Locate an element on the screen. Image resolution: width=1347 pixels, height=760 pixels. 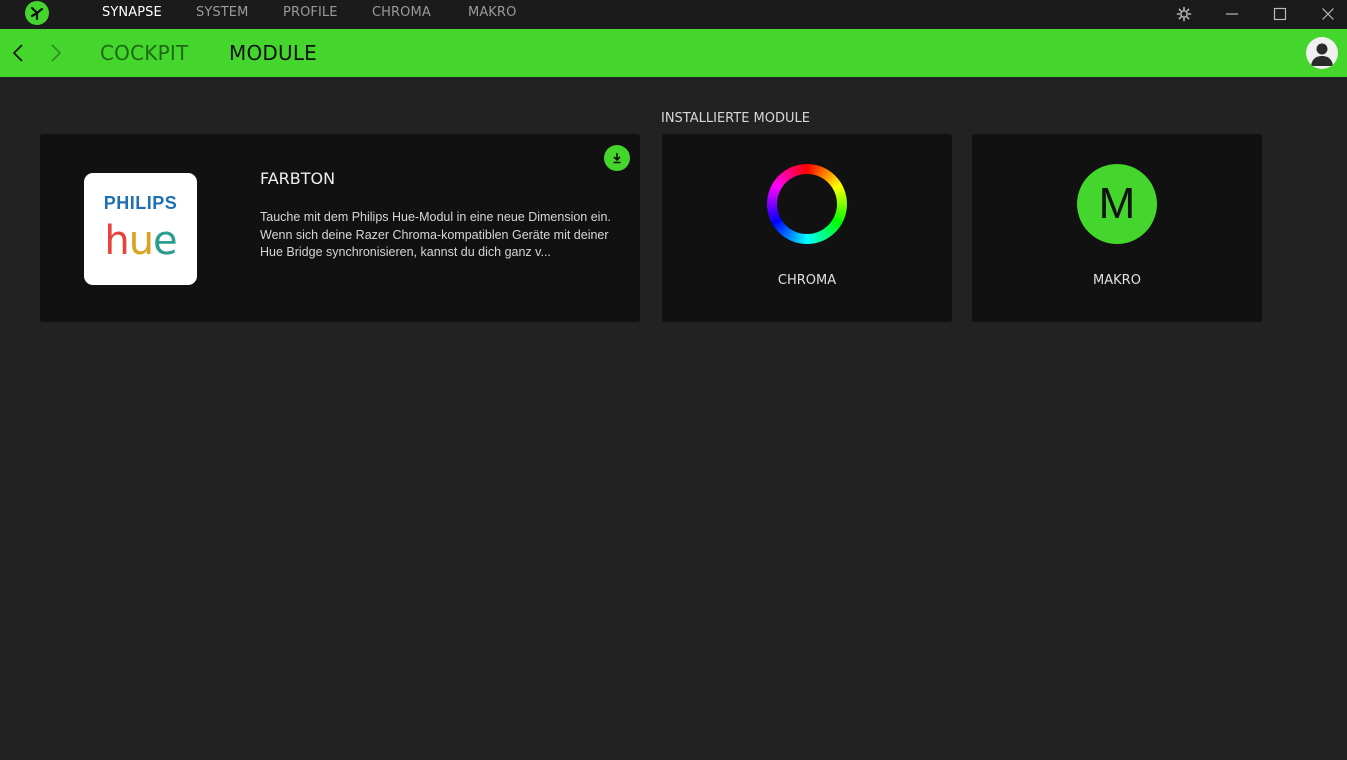
nav-bar: COCKPIT MODULE is located at coordinates (673, 53).